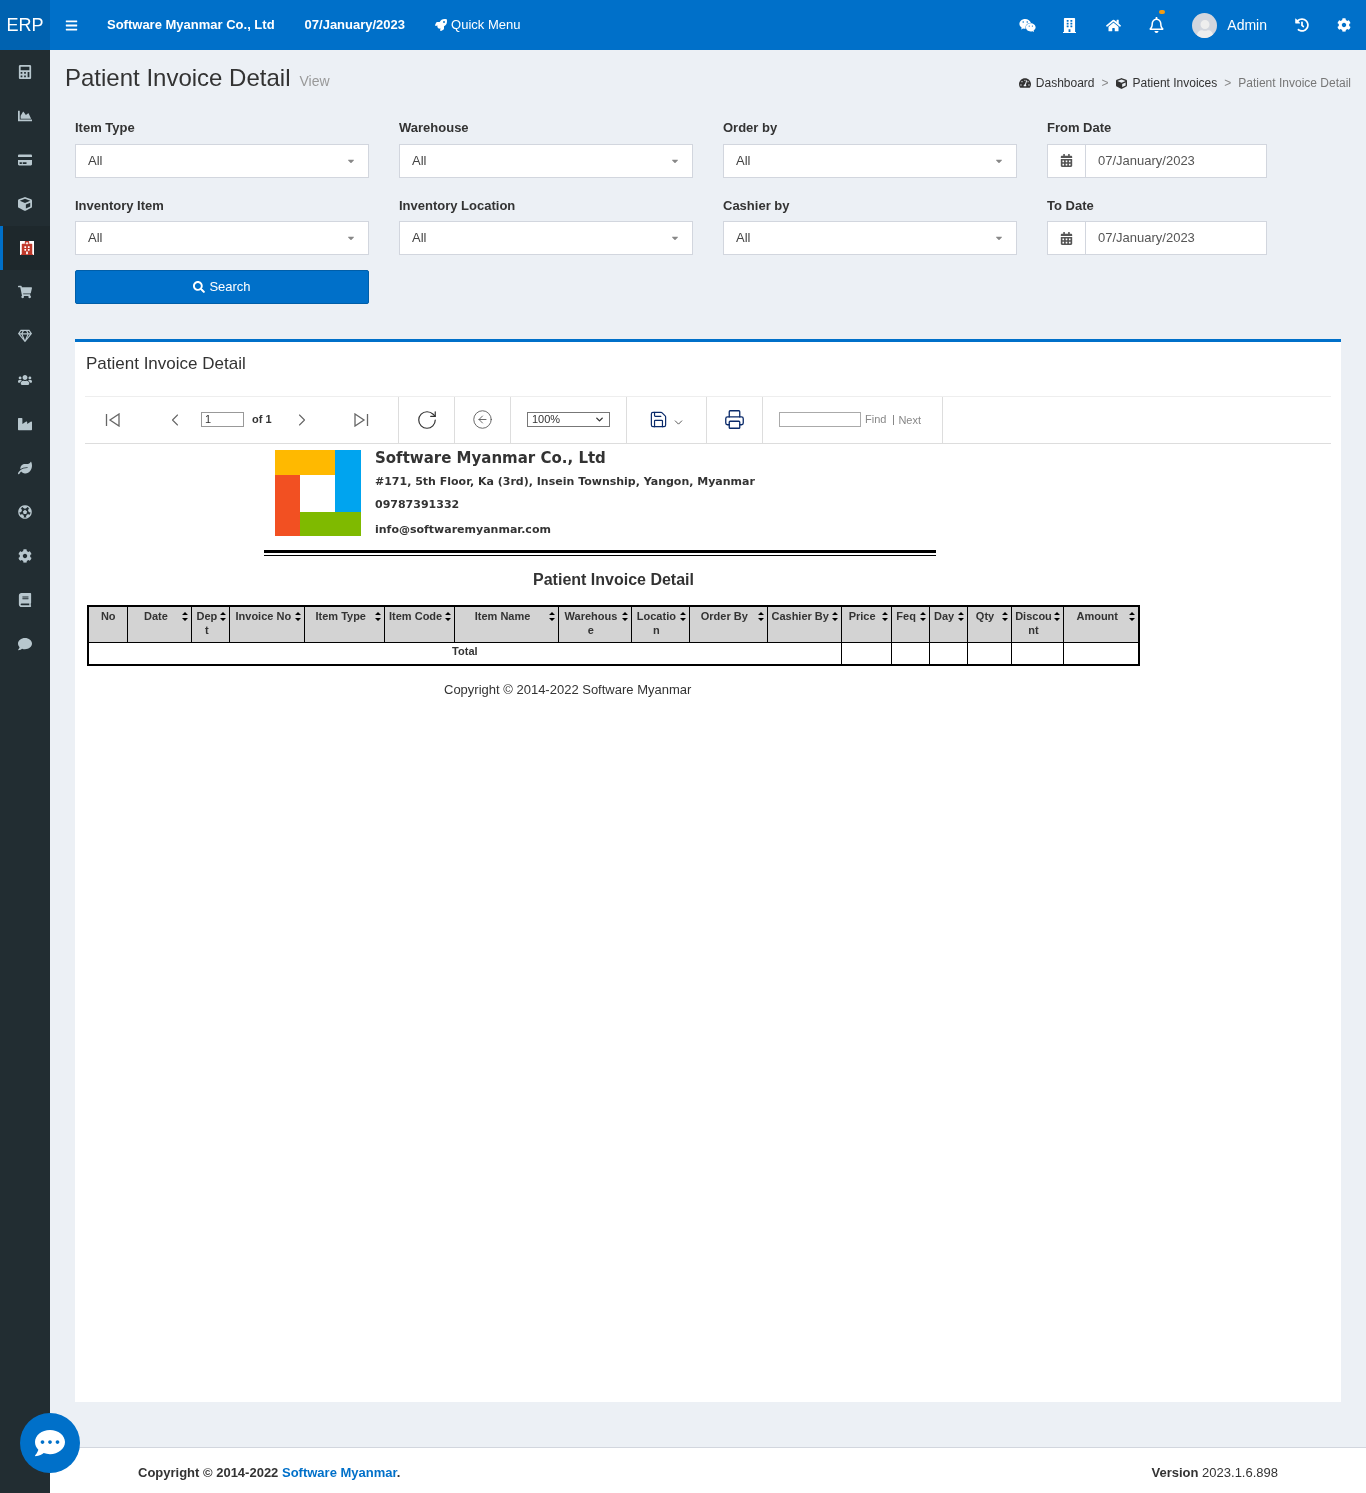 This screenshot has height=1493, width=1366. I want to click on column-header: Warehouse, so click(595, 624).